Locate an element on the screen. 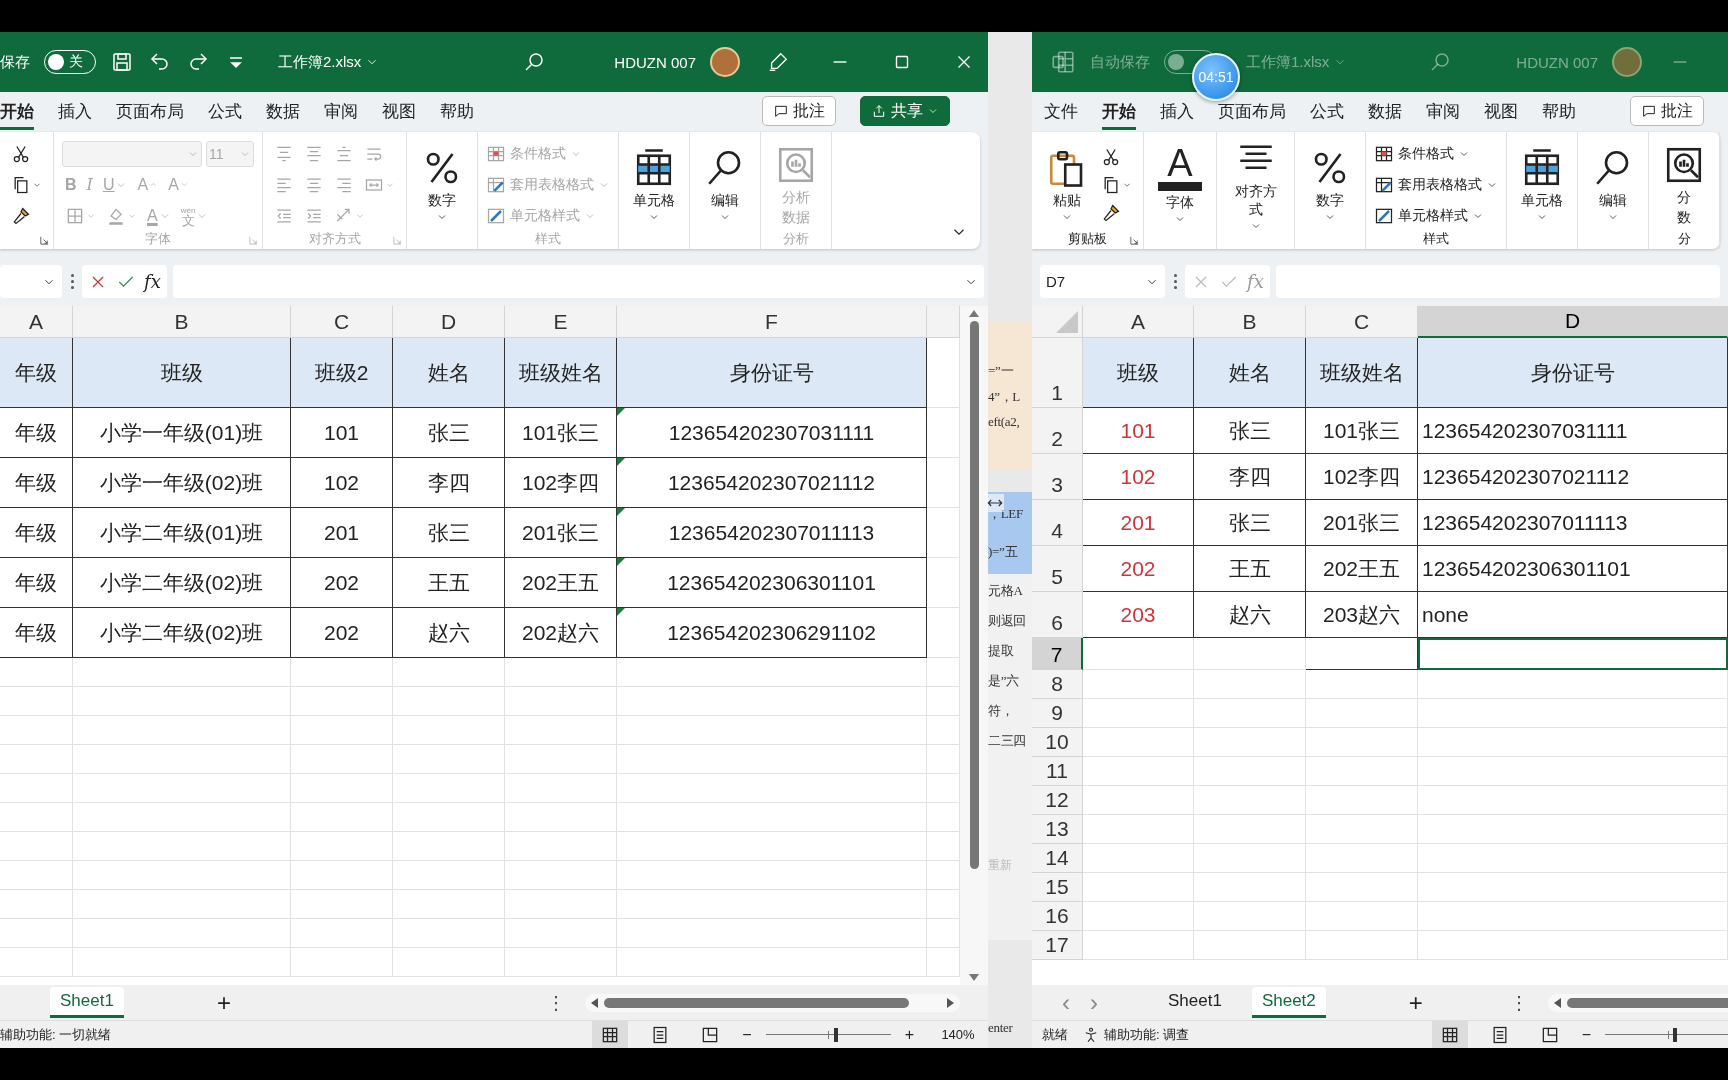 The width and height of the screenshot is (1728, 1080). row-number: 10 is located at coordinates (1057, 742).